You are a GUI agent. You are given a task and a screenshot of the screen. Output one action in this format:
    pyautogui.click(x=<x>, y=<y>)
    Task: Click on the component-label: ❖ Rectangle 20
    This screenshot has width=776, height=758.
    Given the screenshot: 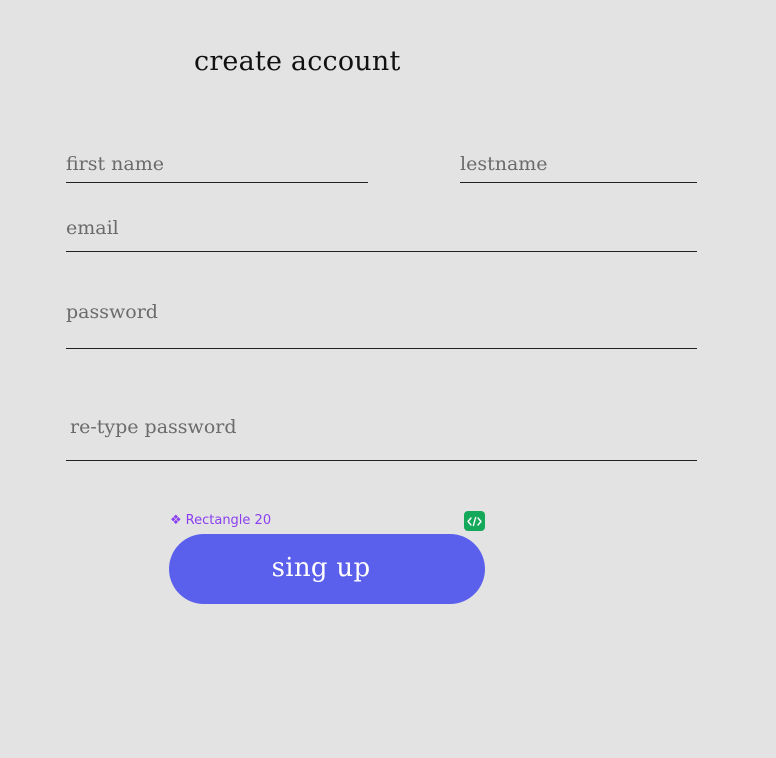 What is the action you would take?
    pyautogui.click(x=220, y=520)
    